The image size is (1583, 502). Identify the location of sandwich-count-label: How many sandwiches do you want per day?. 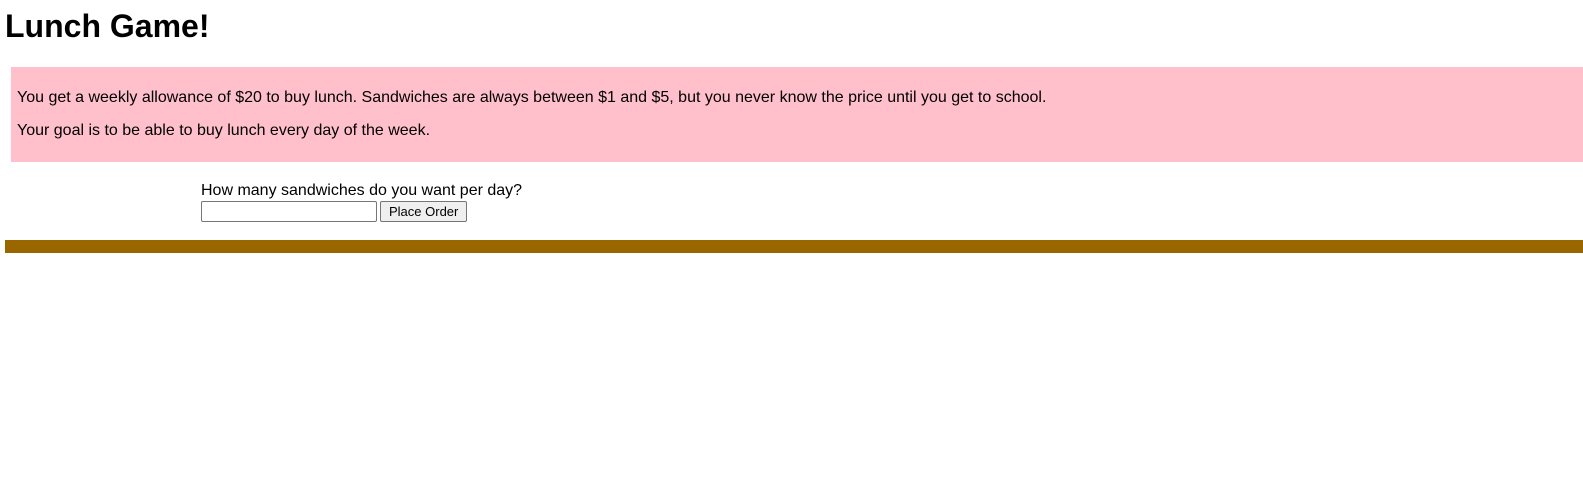
(362, 190).